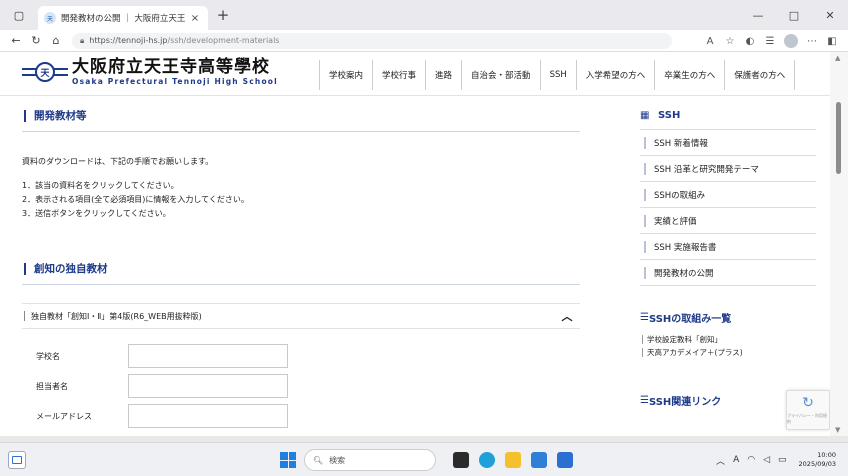 Image resolution: width=848 pixels, height=476 pixels. What do you see at coordinates (751, 460) in the screenshot?
I see `wifi-icon: ◠` at bounding box center [751, 460].